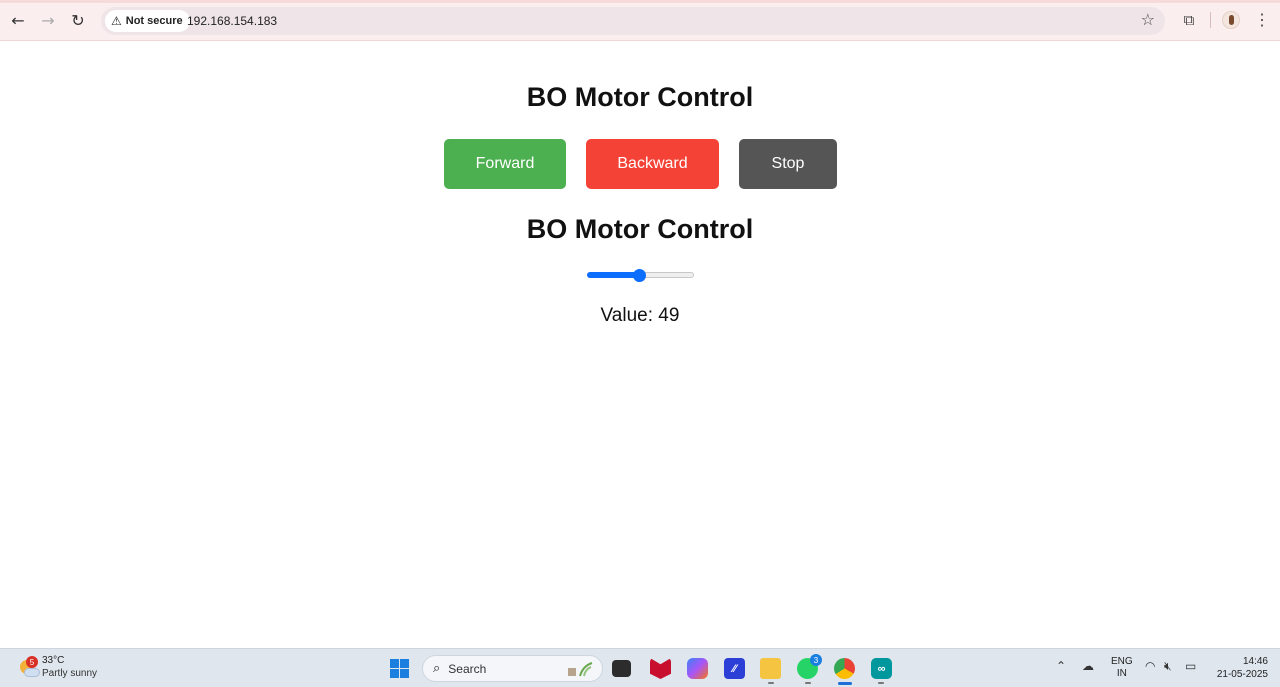 The image size is (1280, 687). I want to click on whatsapp-running-indicator, so click(808, 683).